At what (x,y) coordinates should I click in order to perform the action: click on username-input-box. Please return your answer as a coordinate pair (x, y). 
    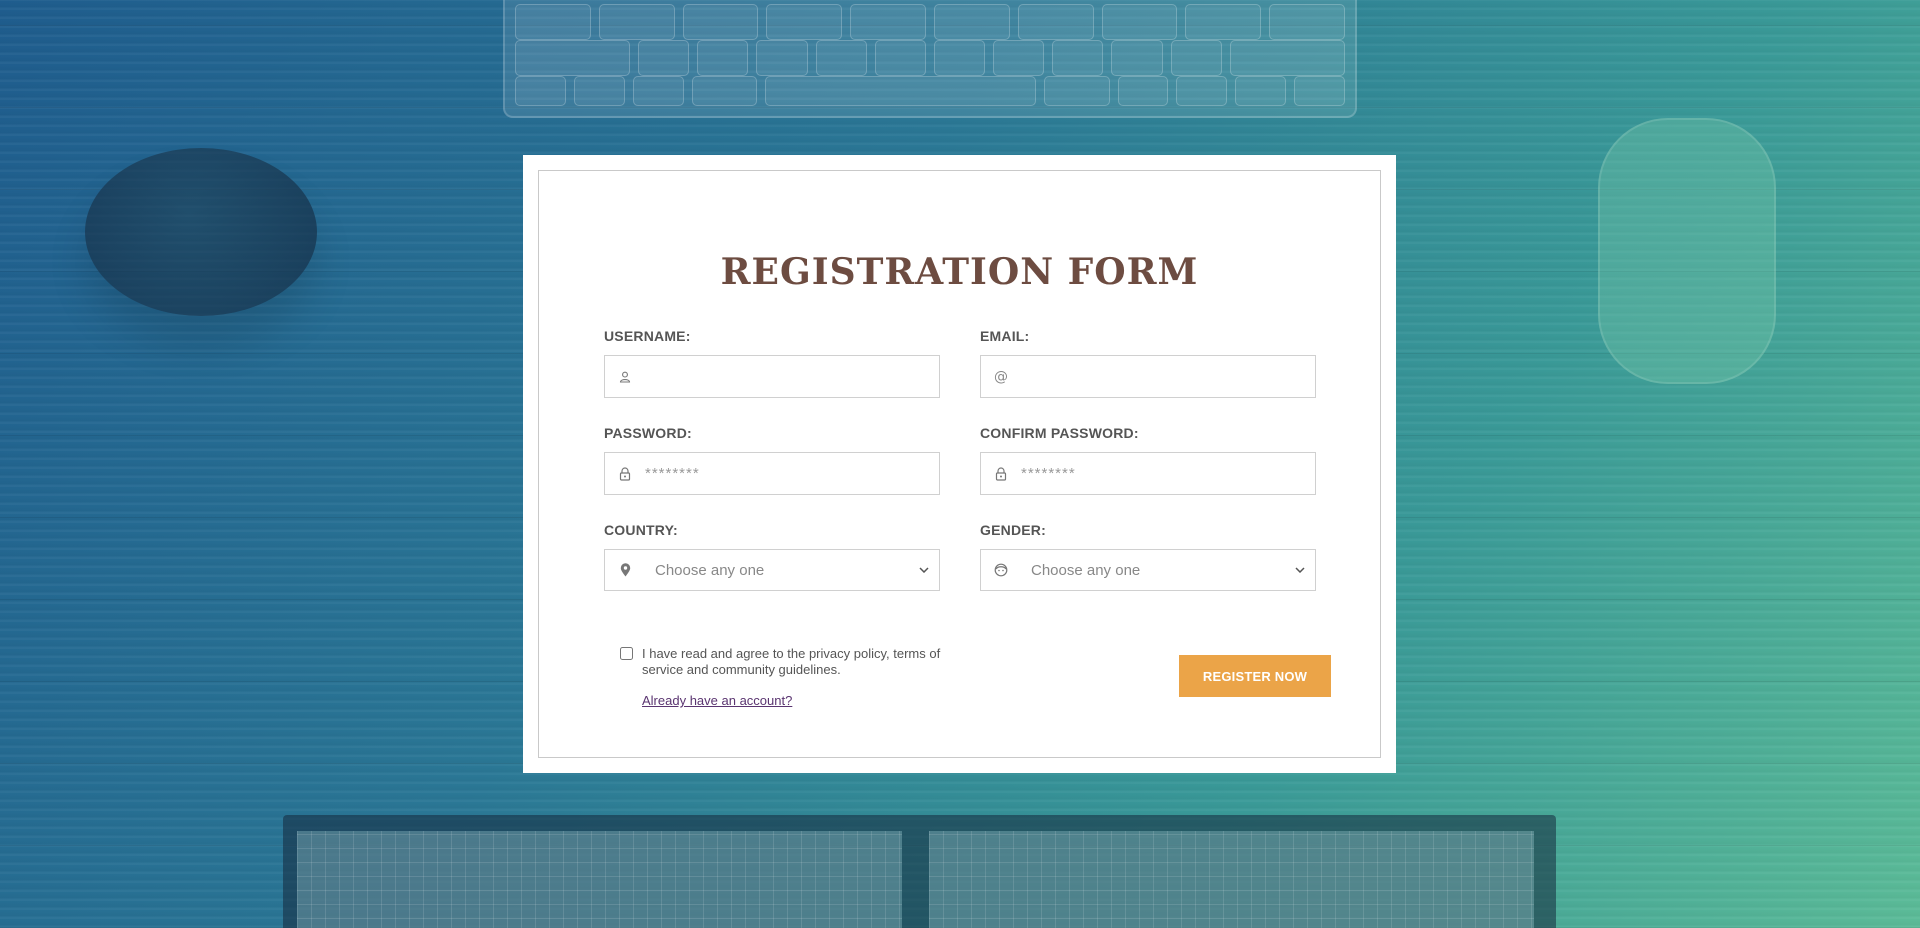
    Looking at the image, I should click on (772, 376).